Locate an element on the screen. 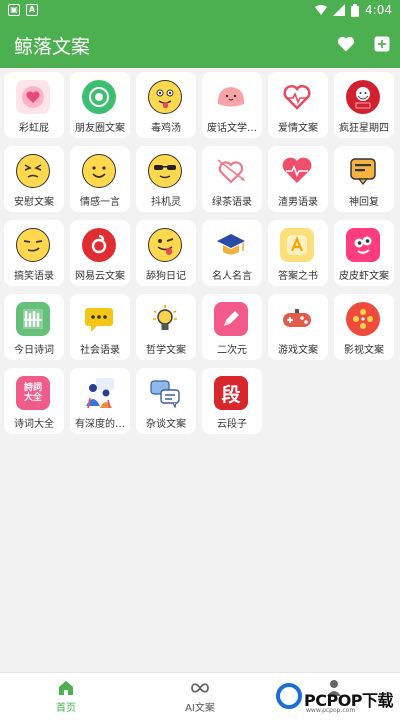 The image size is (400, 720). category-tile: 社会语录 is located at coordinates (100, 327).